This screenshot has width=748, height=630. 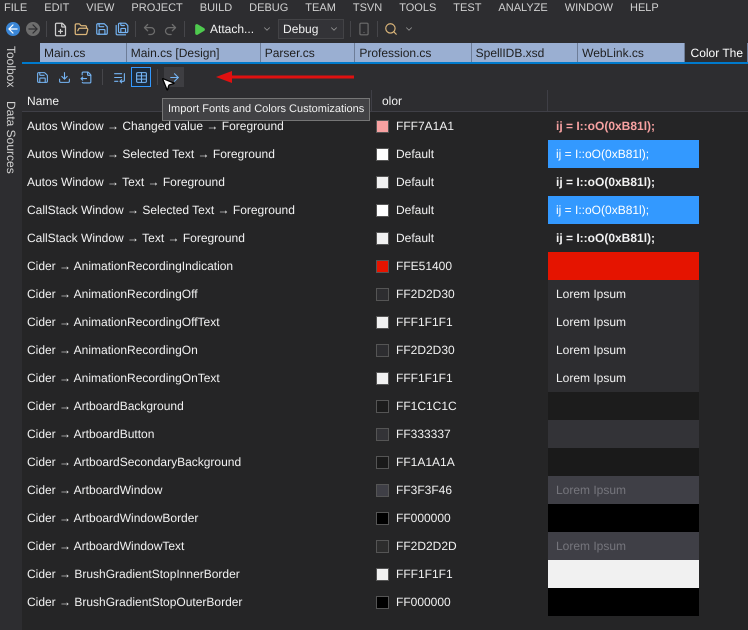 I want to click on color-item-name: Autos Window → Text → Foreground, so click(x=197, y=182).